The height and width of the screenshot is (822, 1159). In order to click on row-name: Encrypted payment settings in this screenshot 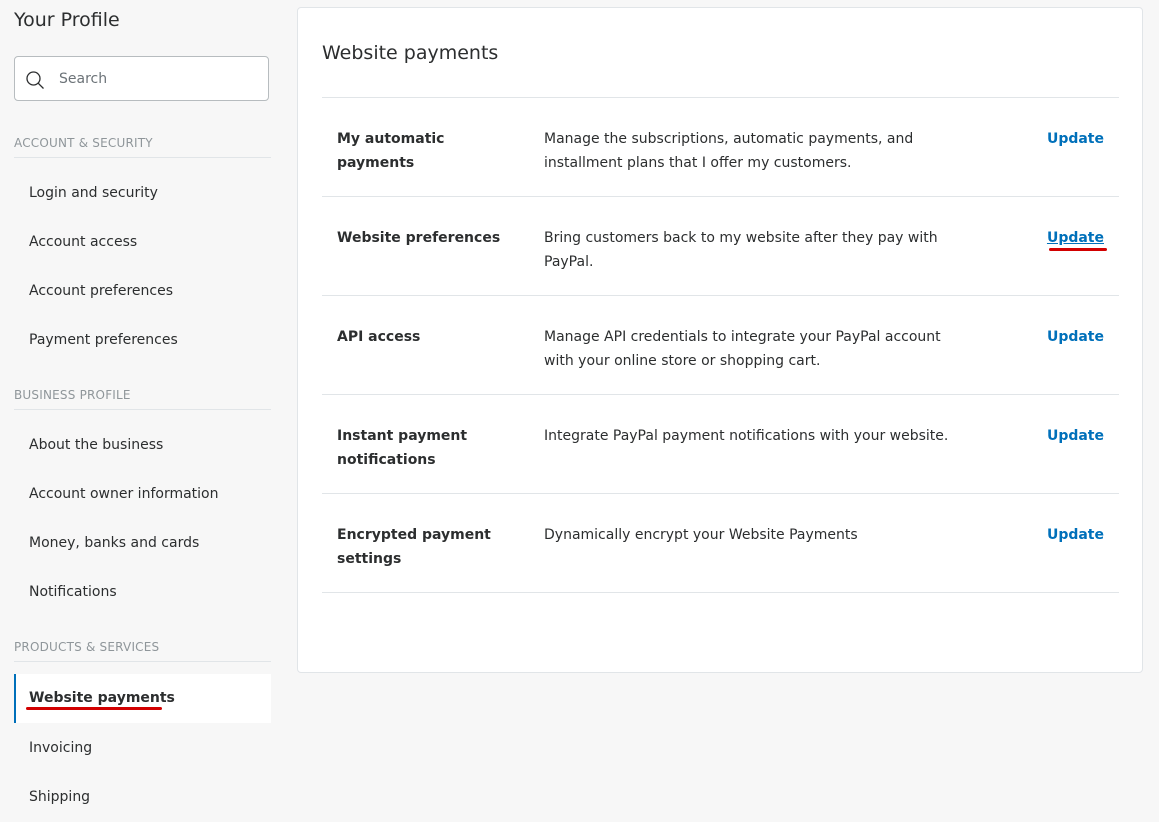, I will do `click(414, 547)`.